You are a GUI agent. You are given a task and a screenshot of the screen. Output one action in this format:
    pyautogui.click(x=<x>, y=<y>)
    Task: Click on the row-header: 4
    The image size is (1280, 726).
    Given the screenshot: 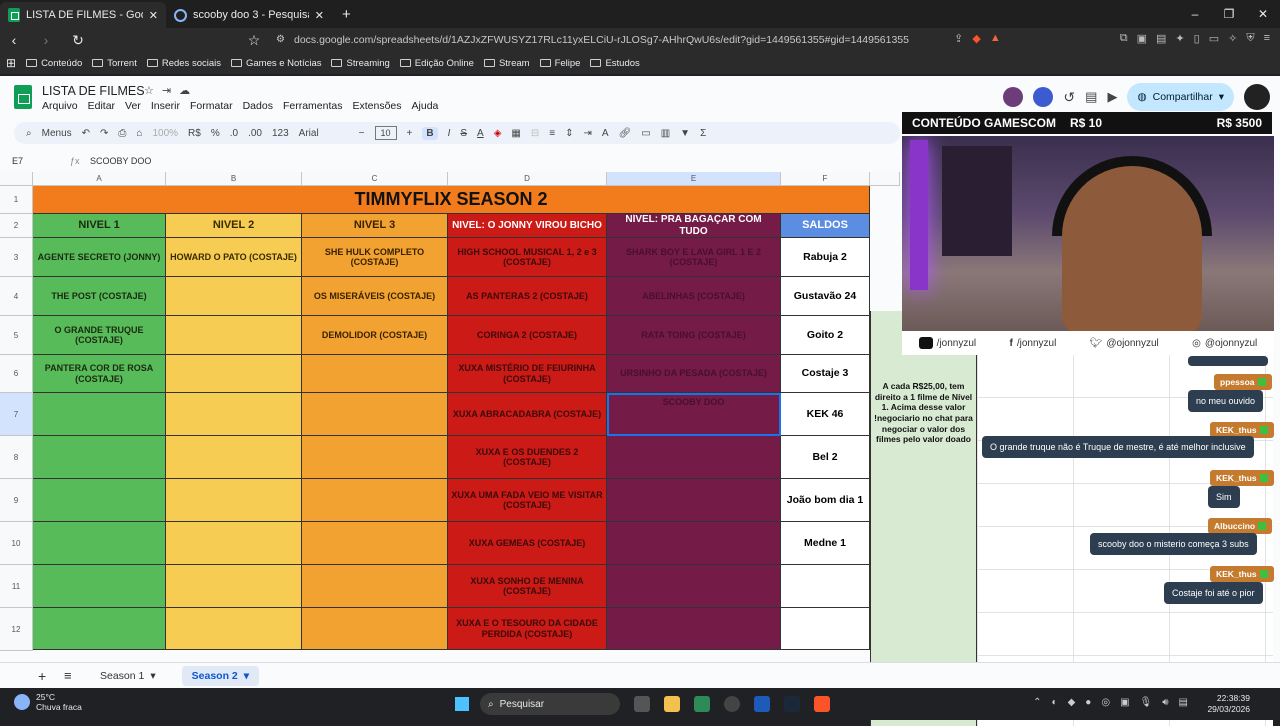 What is the action you would take?
    pyautogui.click(x=16, y=296)
    